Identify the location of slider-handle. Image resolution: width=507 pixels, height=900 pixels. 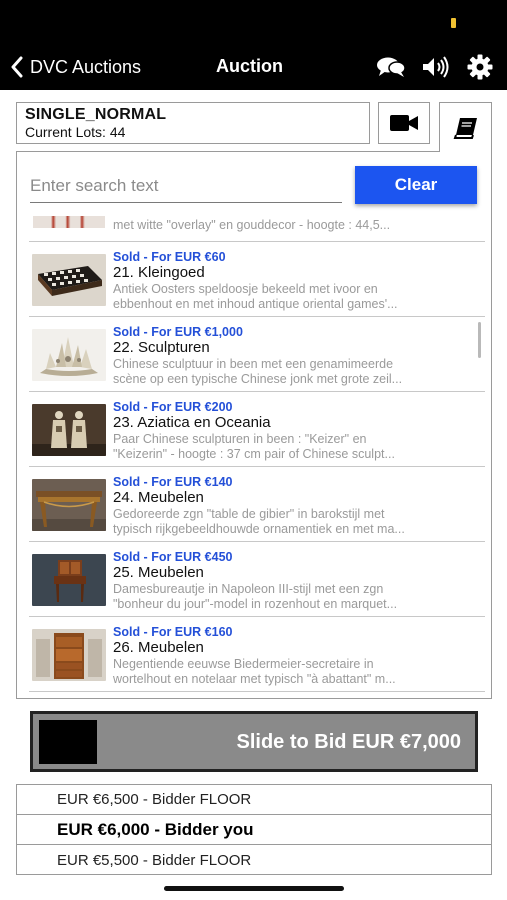
(68, 742).